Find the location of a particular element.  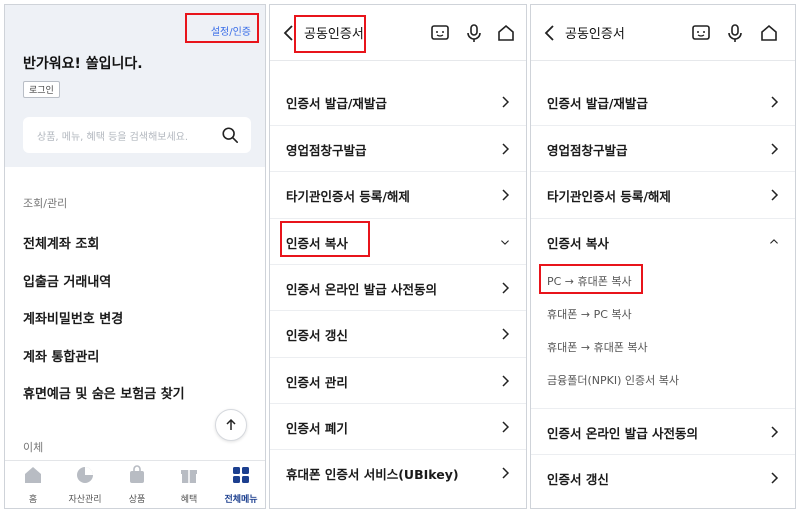

chevron-up-icon is located at coordinates (774, 241).